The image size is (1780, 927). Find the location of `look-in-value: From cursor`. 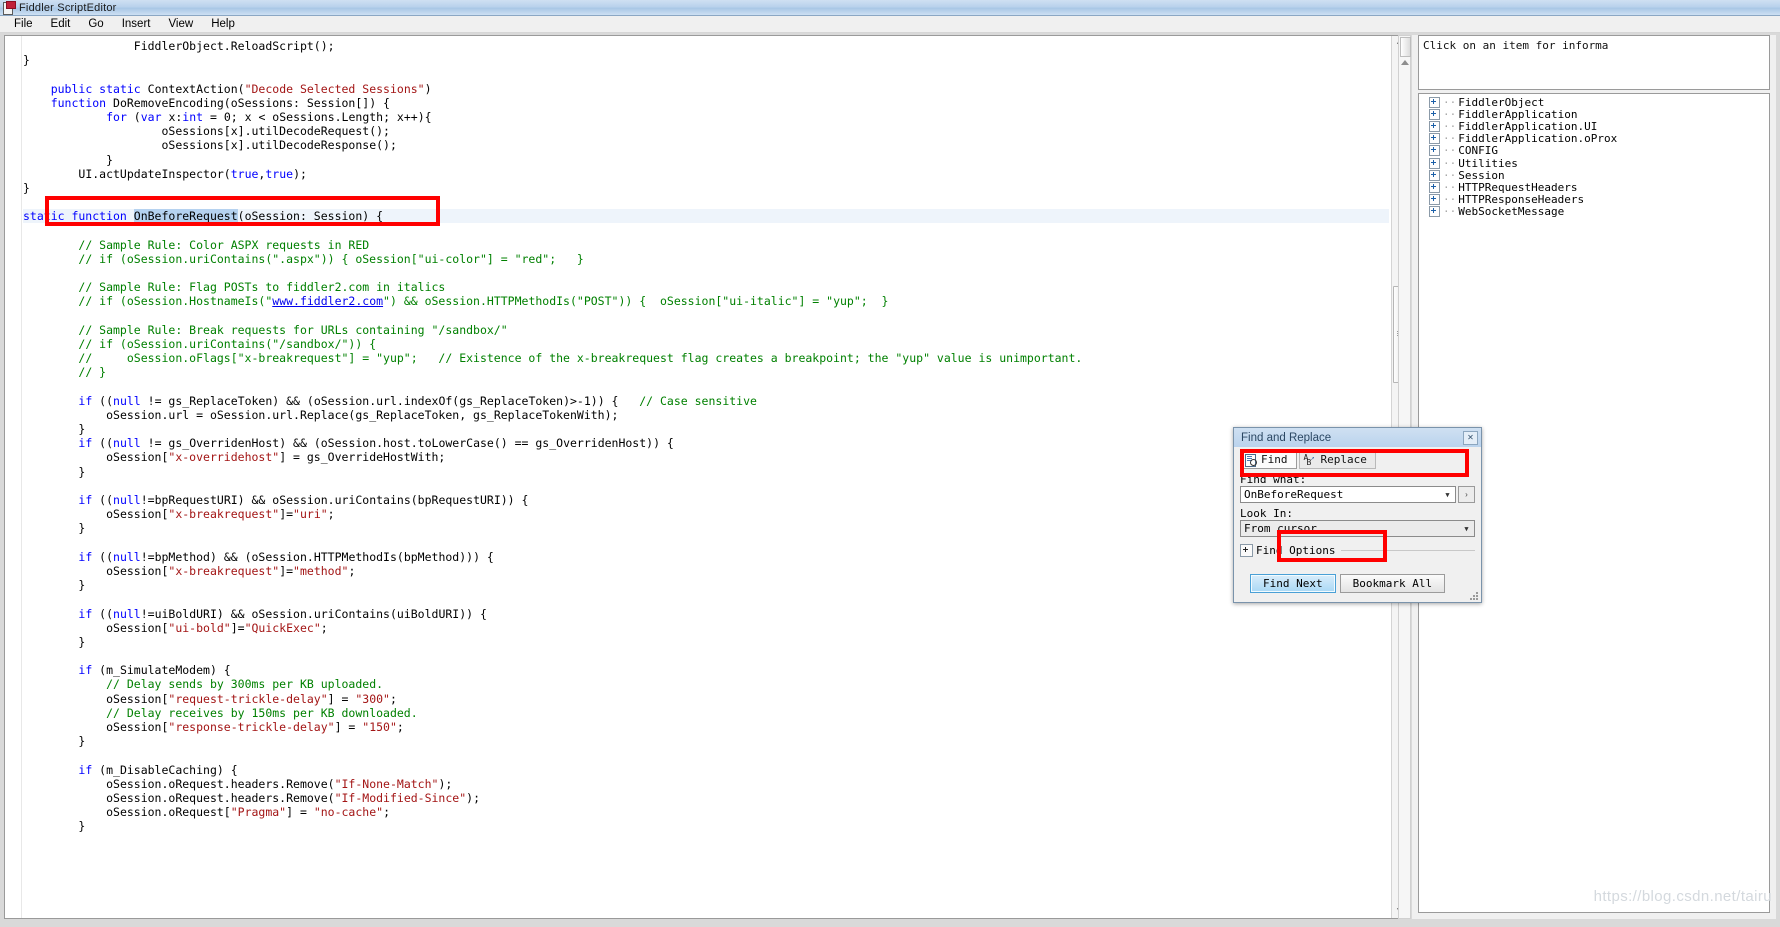

look-in-value: From cursor is located at coordinates (1280, 528).